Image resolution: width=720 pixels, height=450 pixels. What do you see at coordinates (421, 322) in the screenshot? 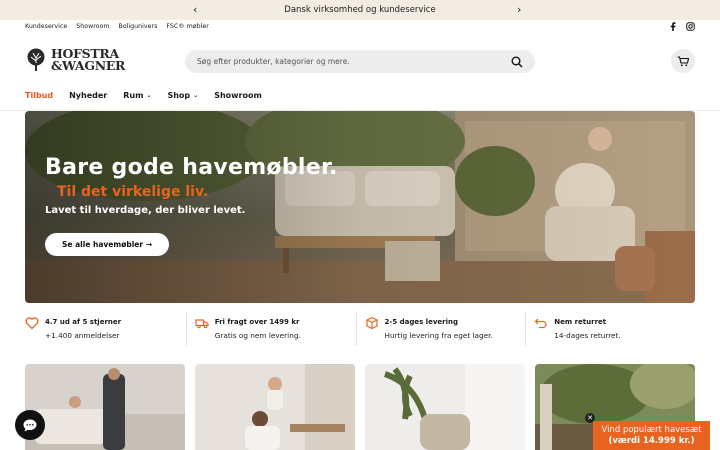
I see `usp-title: 2-5 dages levering` at bounding box center [421, 322].